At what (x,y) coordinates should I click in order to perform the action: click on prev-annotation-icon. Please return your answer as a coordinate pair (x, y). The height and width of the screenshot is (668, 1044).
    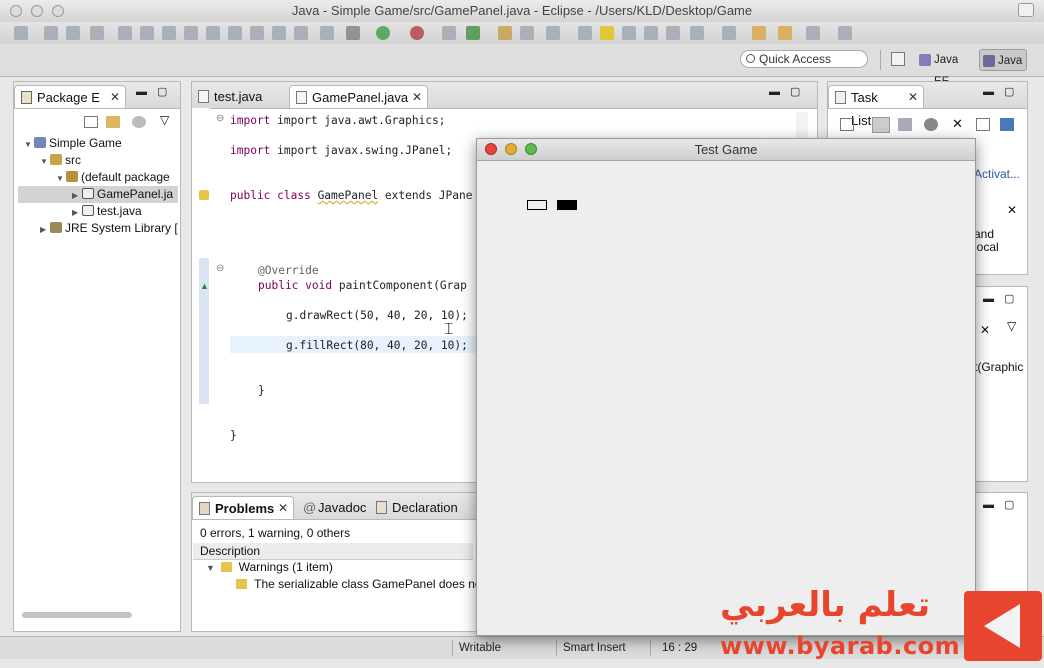
    Looking at the image, I should click on (729, 33).